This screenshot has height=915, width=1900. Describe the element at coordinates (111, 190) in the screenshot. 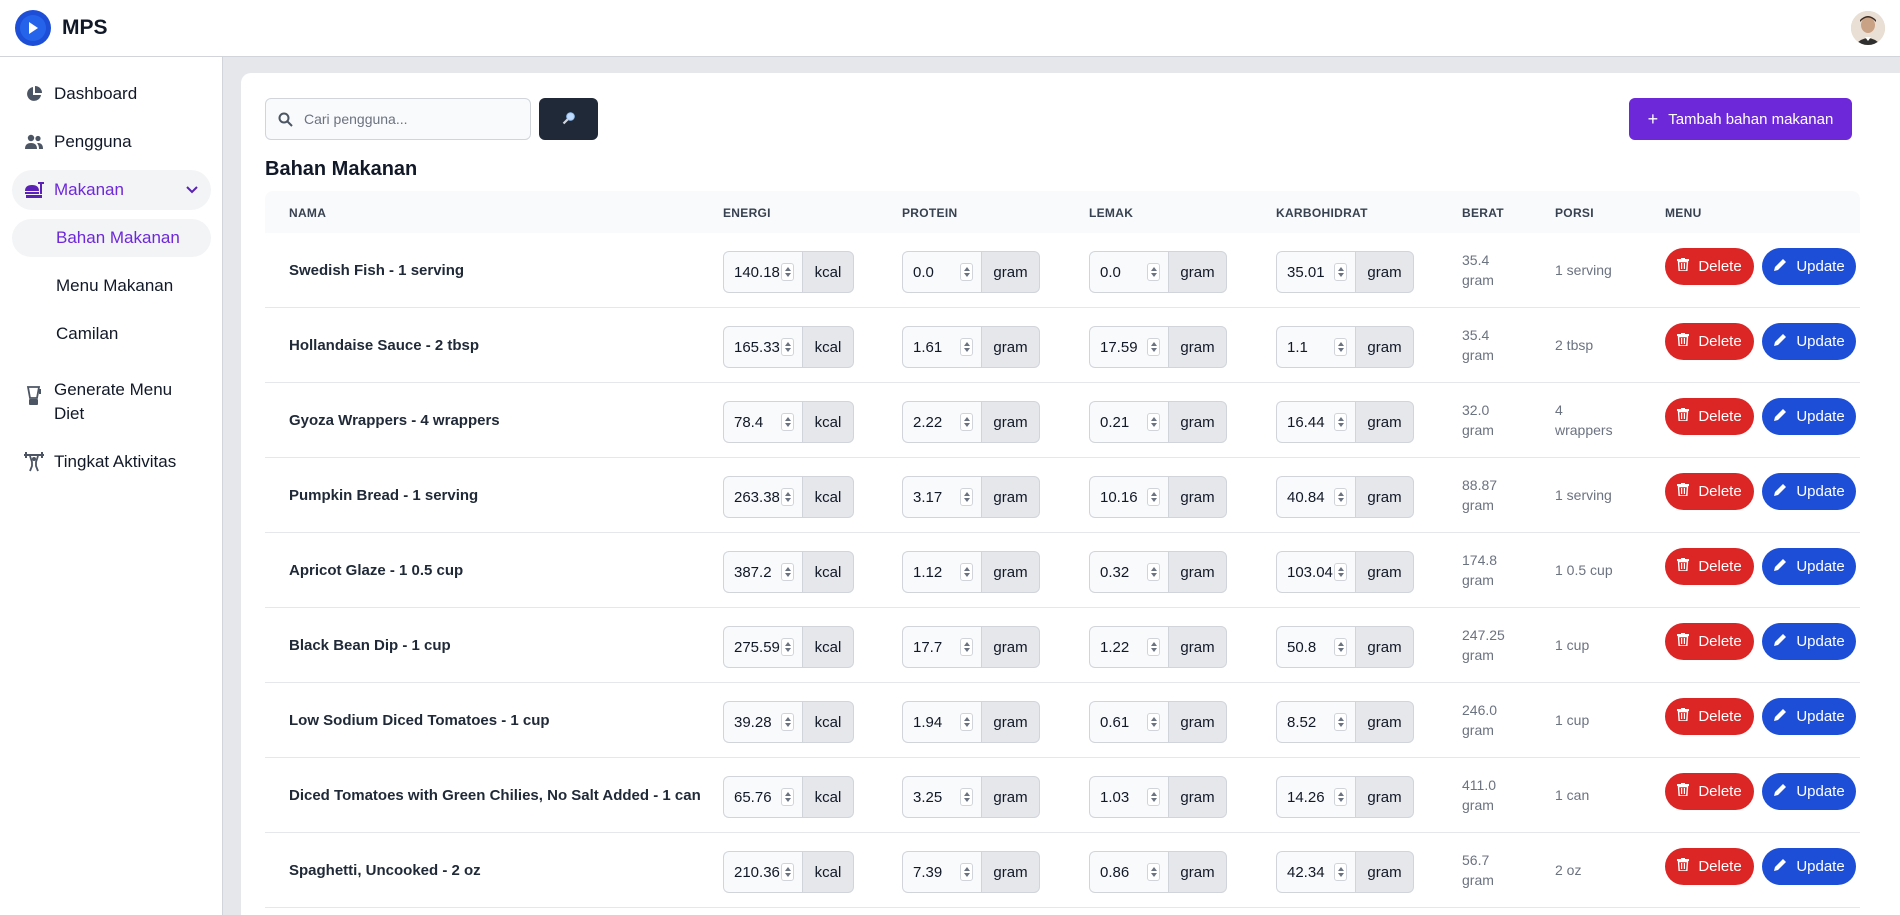

I see `sidebar-item-makanan: Makanan` at that location.